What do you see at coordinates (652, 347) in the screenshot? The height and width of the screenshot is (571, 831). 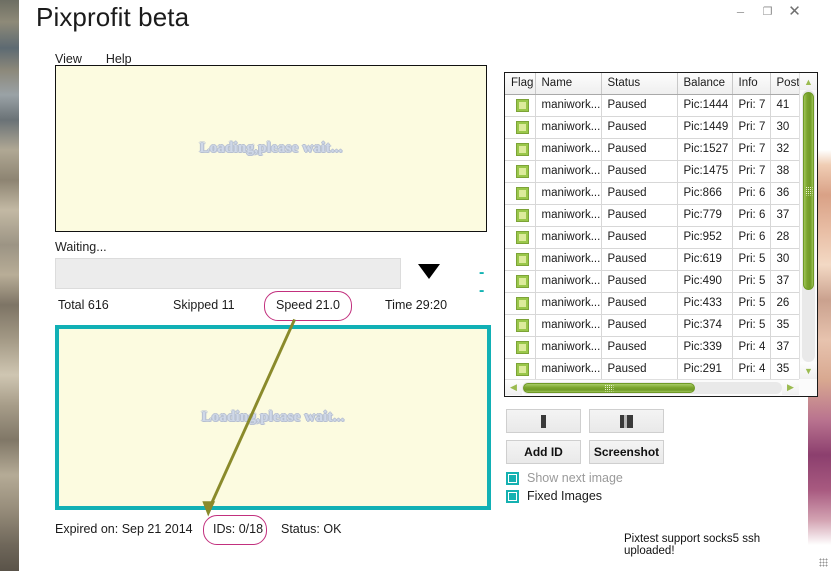 I see `table-row: maniwork... Paused Pic:339 Pri: 4 37` at bounding box center [652, 347].